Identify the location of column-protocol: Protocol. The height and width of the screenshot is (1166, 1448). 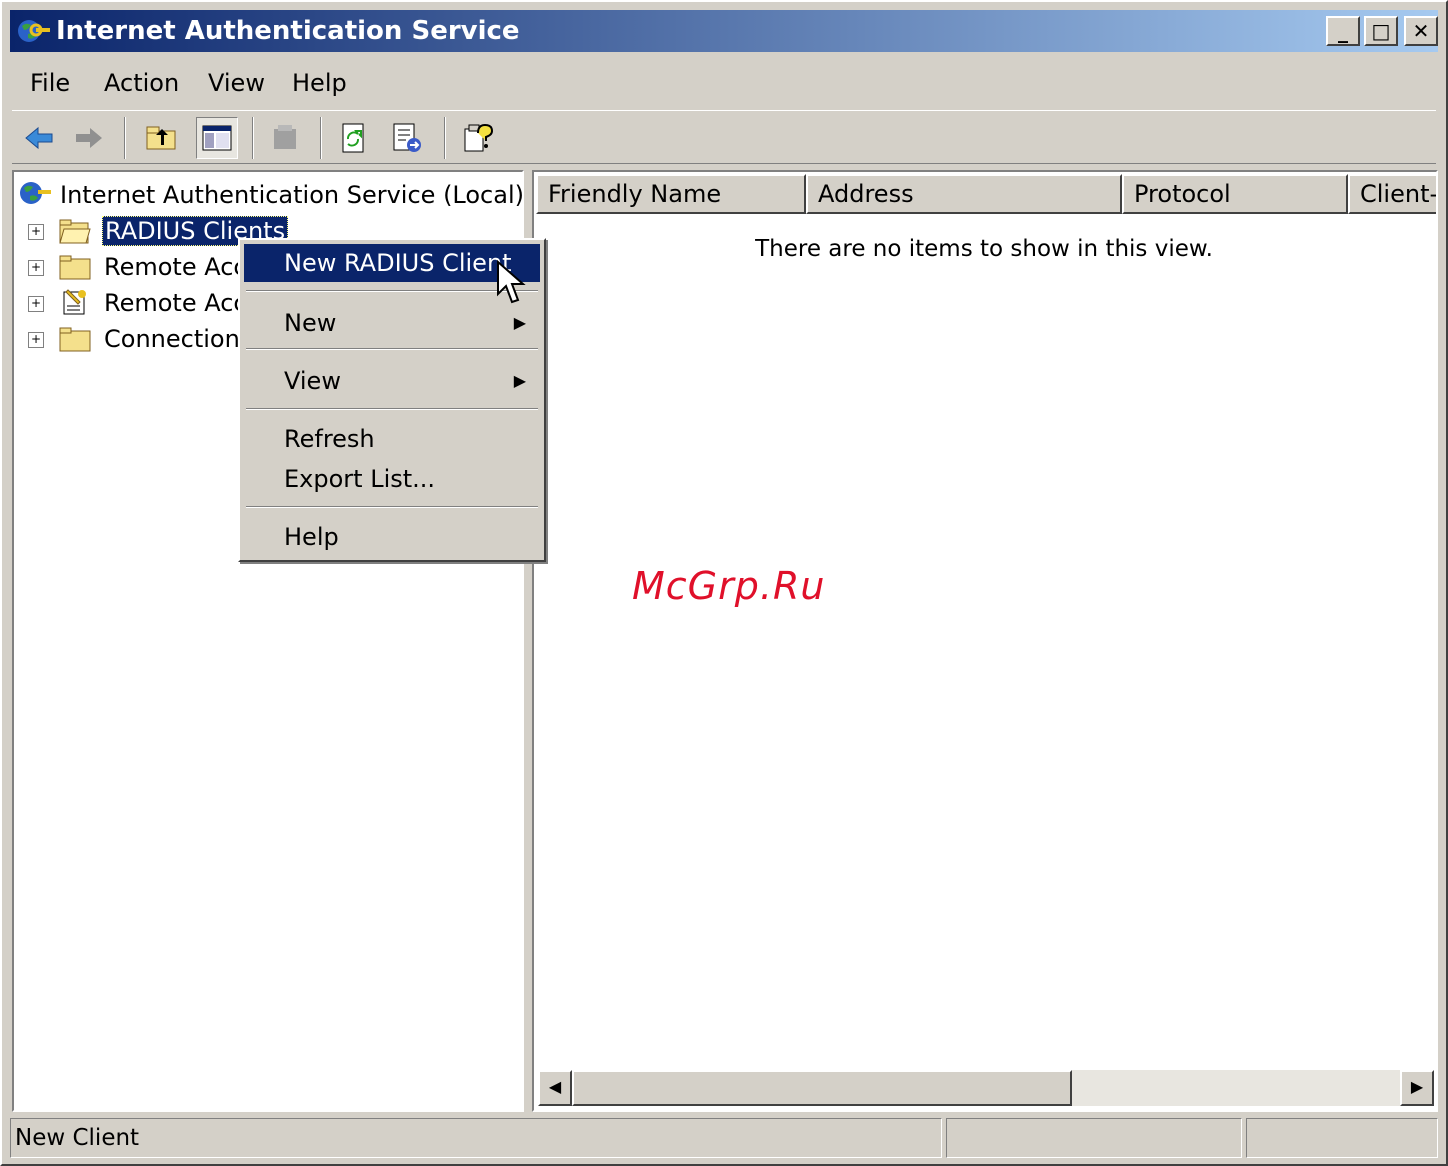
(1235, 194).